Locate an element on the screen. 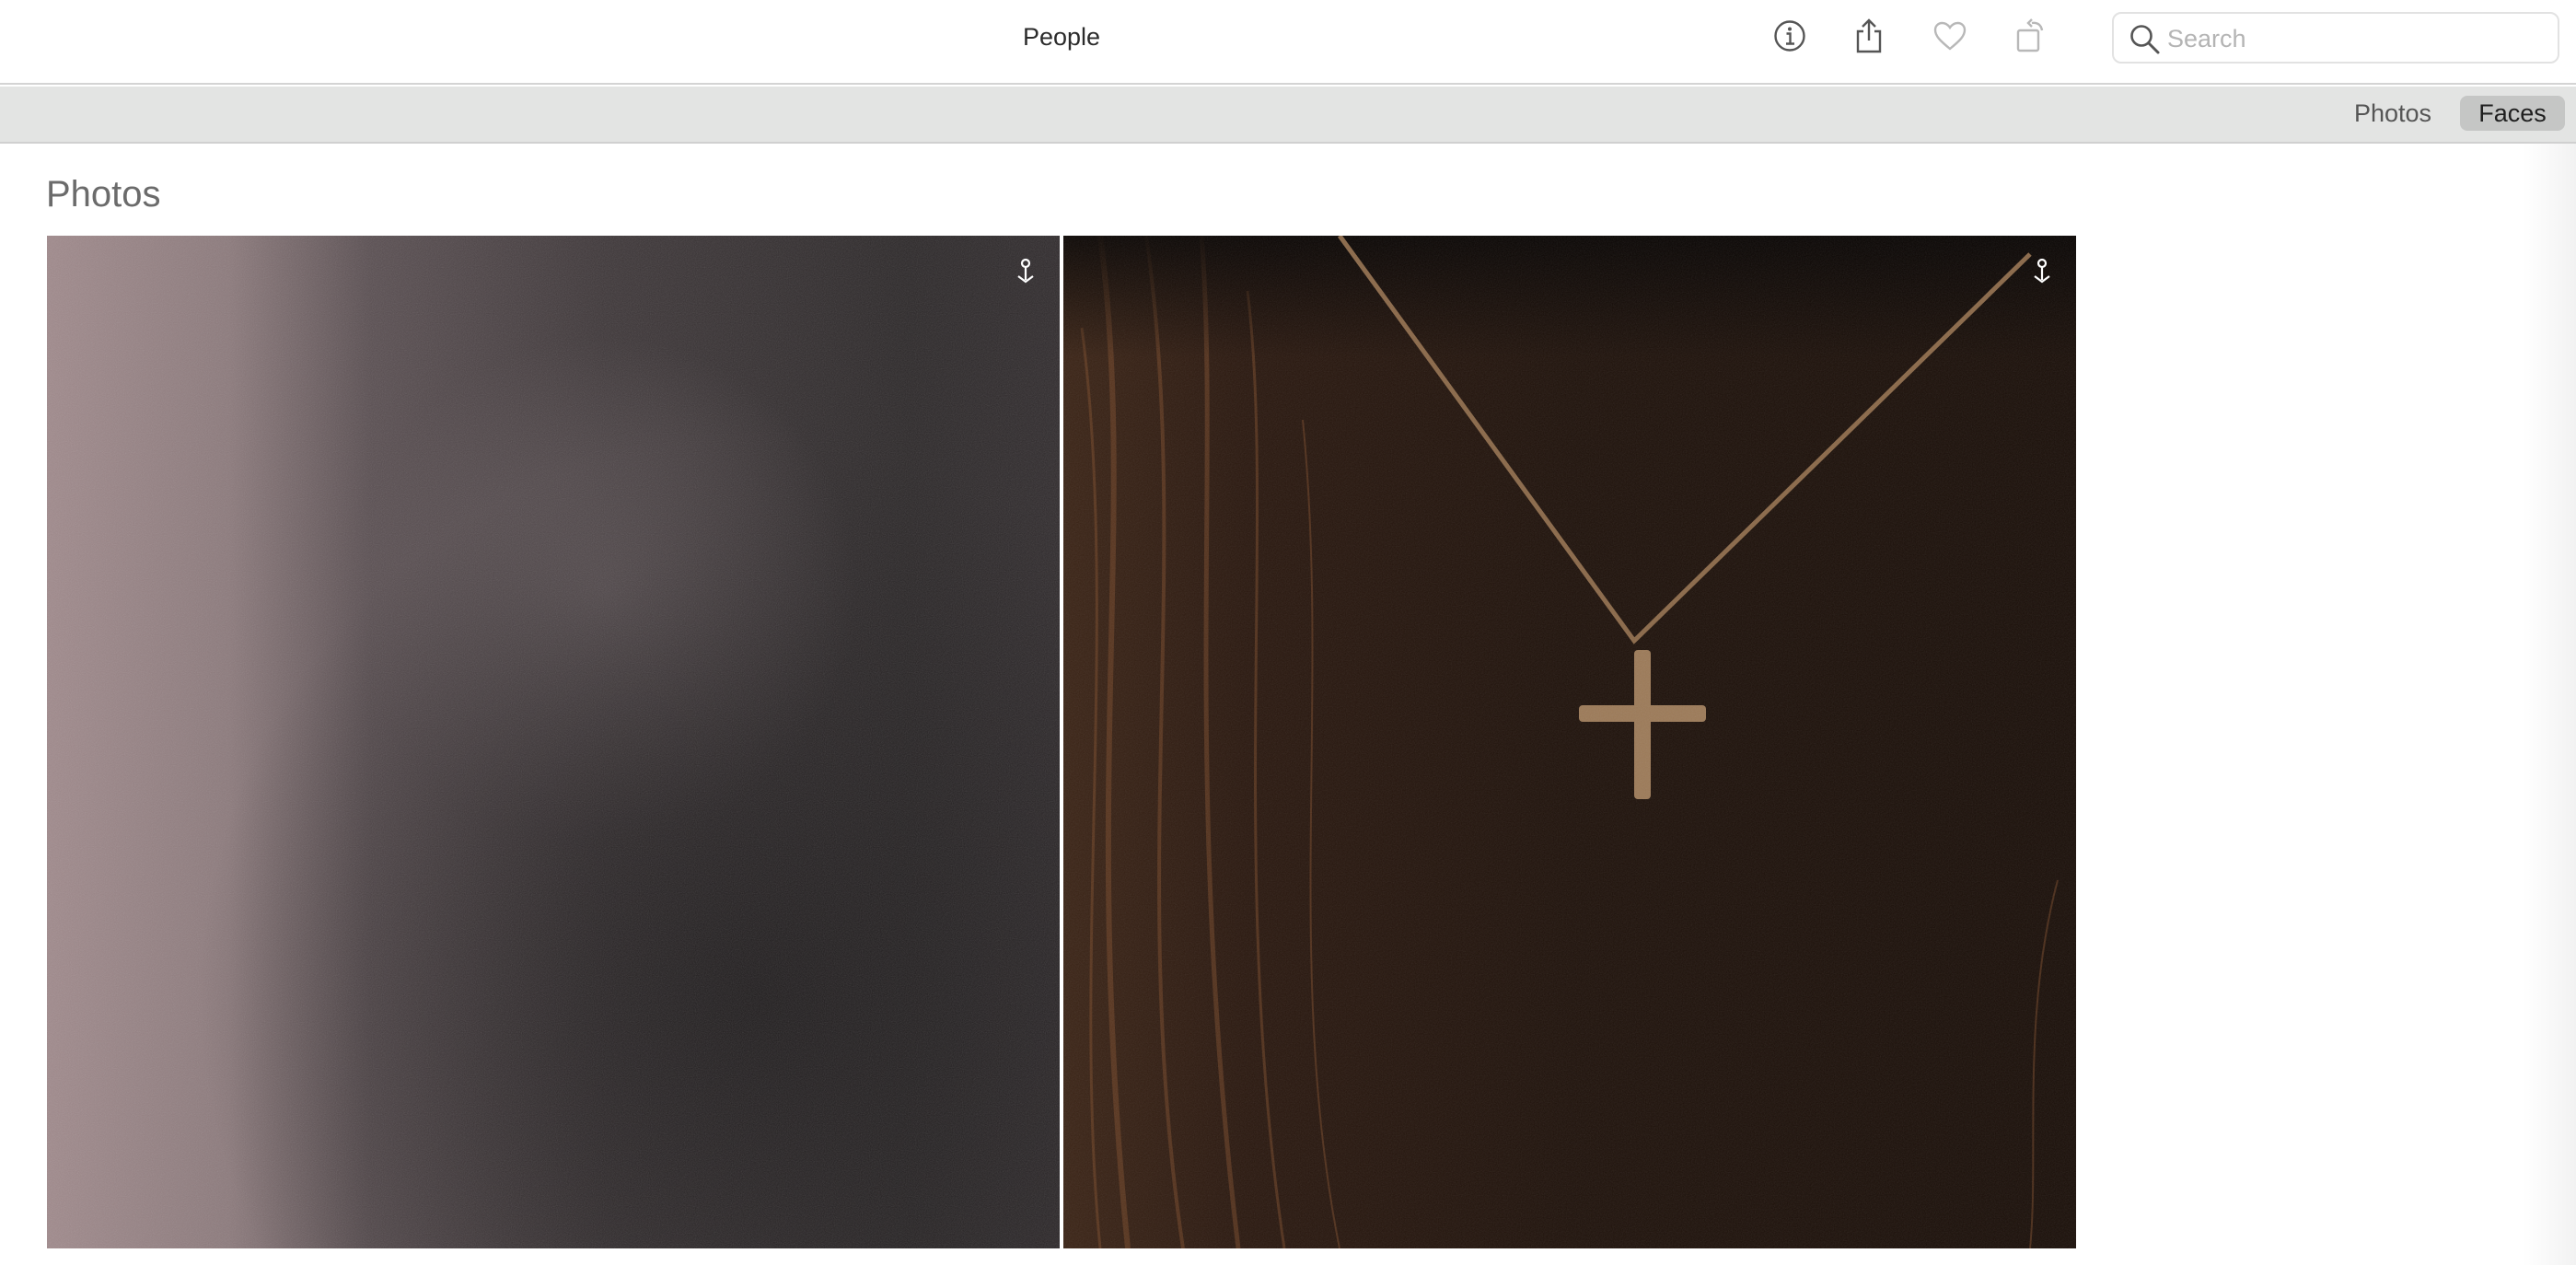 Image resolution: width=2576 pixels, height=1265 pixels. view-switcher-faces: Faces is located at coordinates (2512, 113).